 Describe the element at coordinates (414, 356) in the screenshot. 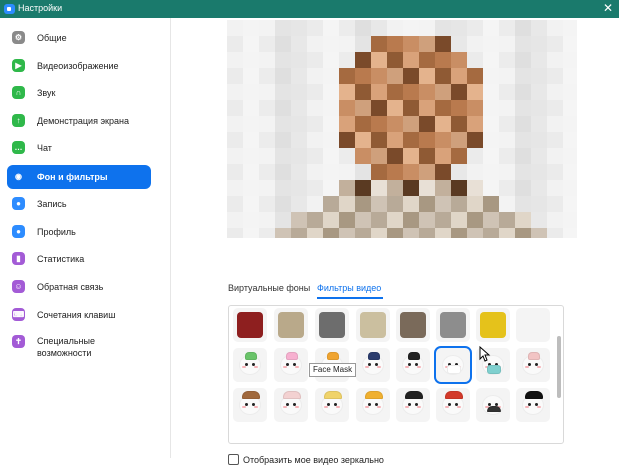

I see `plain-face-filter-accessory-icon` at that location.